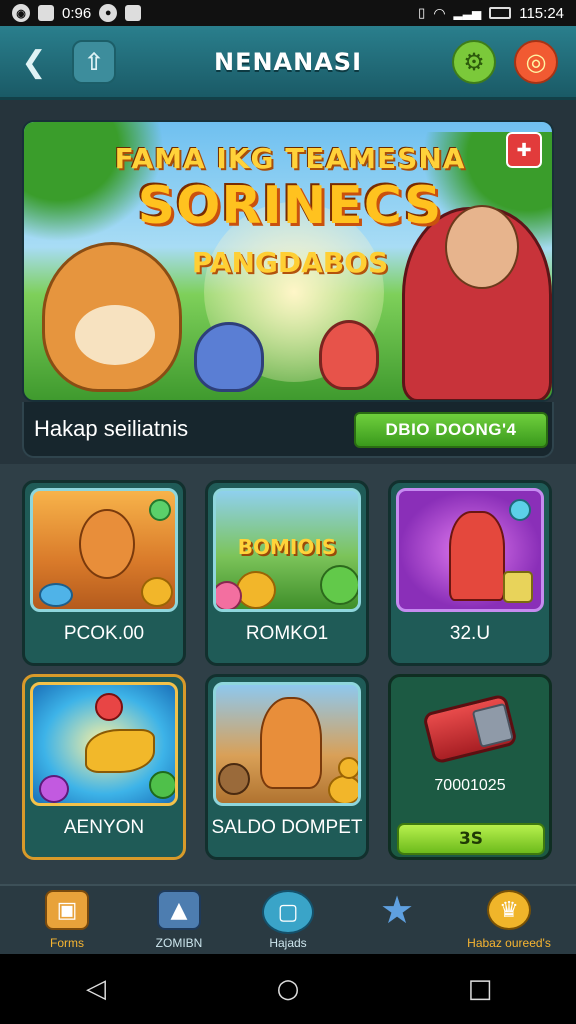 Image resolution: width=576 pixels, height=1024 pixels. I want to click on notification-button: ◎, so click(536, 62).